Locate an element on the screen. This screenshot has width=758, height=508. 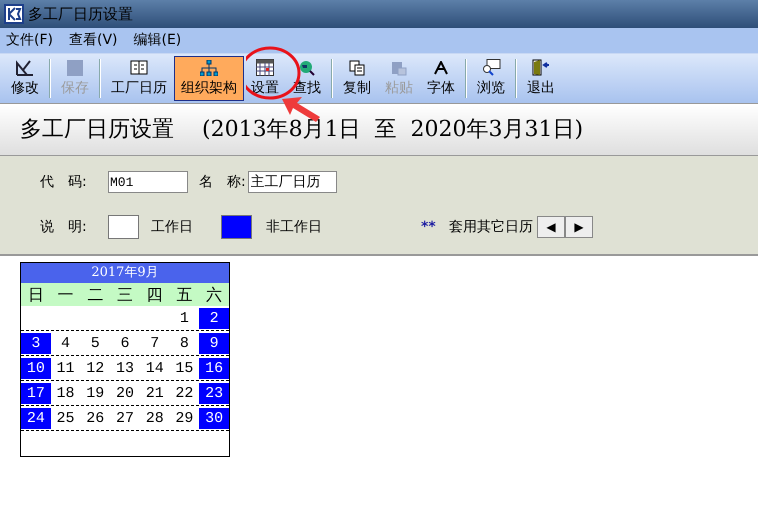
mark-label: 套用其它日历 is located at coordinates (491, 227).